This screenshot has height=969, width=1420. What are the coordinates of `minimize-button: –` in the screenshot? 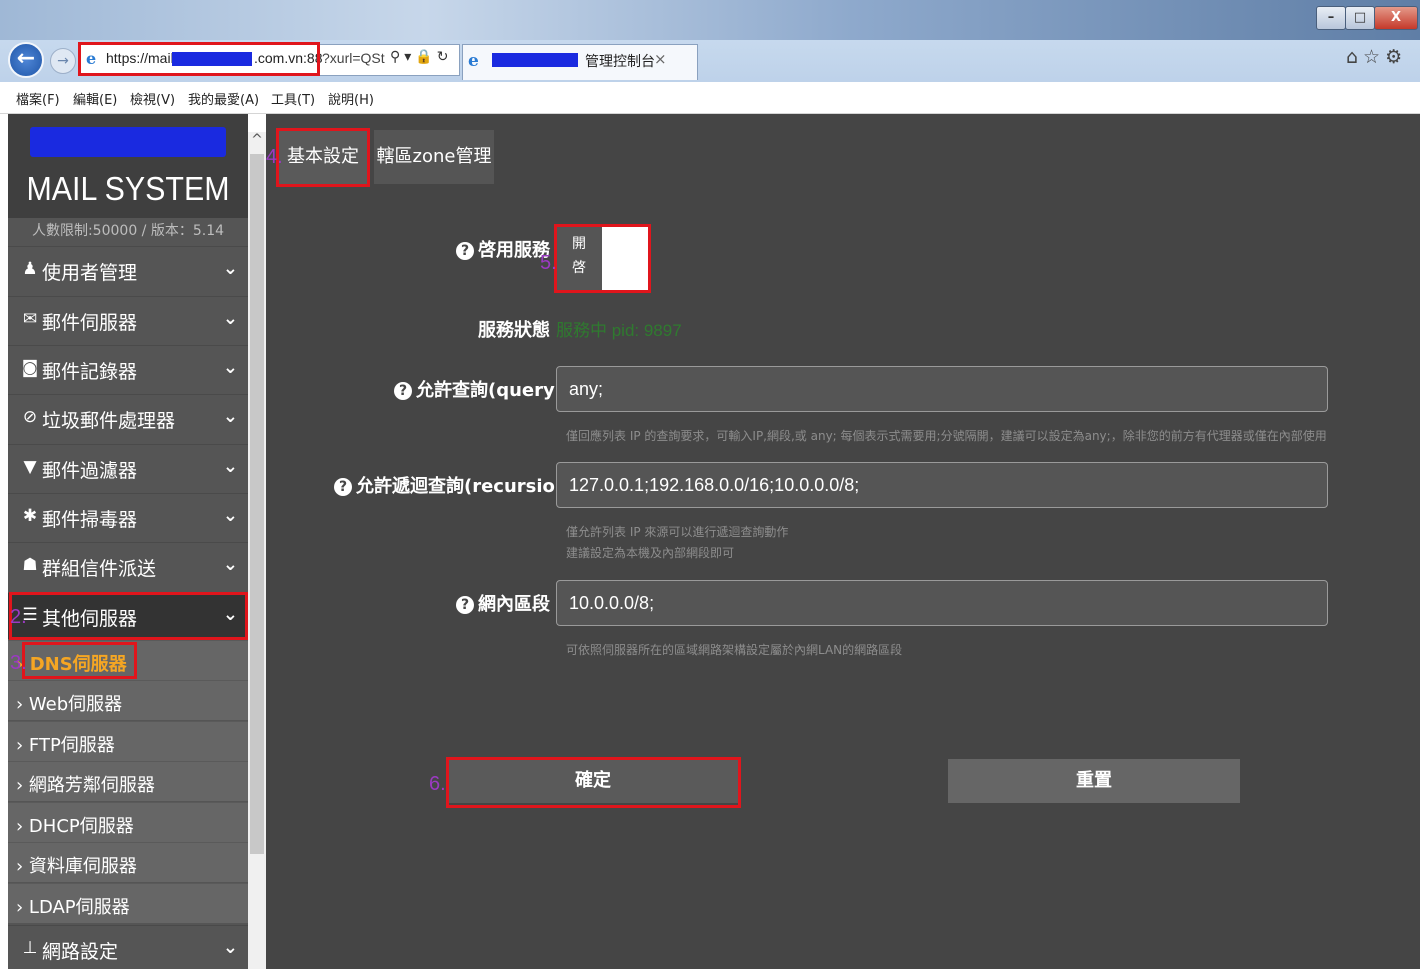 It's located at (1331, 18).